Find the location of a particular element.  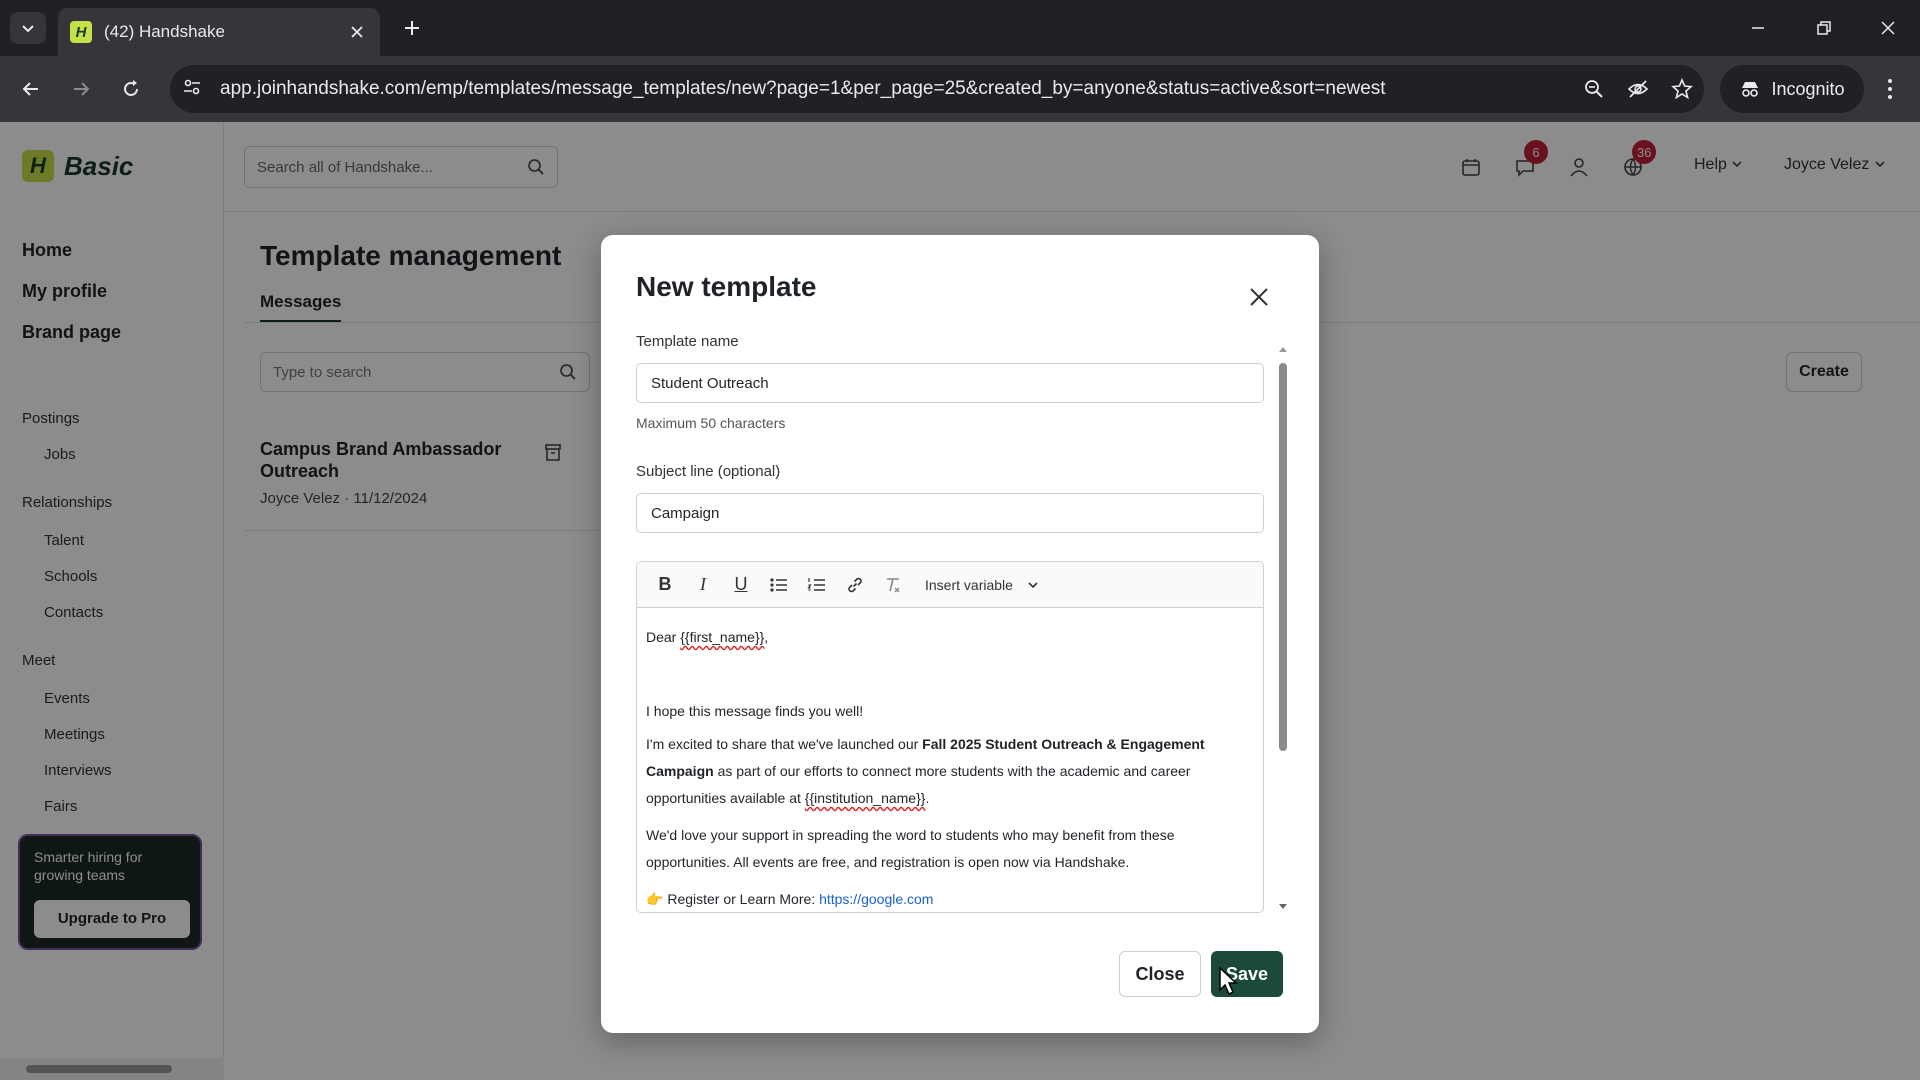

modal-title: New template is located at coordinates (726, 286).